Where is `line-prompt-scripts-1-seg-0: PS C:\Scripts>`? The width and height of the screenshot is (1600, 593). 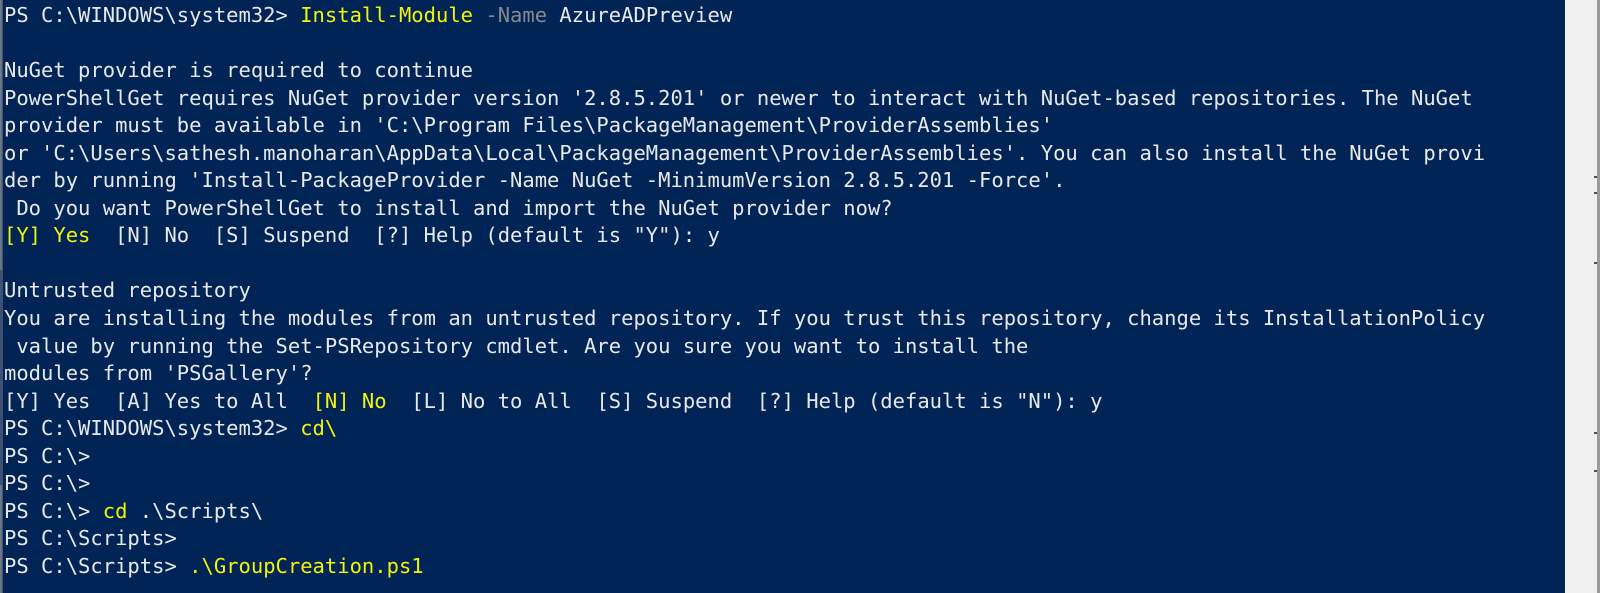
line-prompt-scripts-1-seg-0: PS C:\Scripts> is located at coordinates (90, 538).